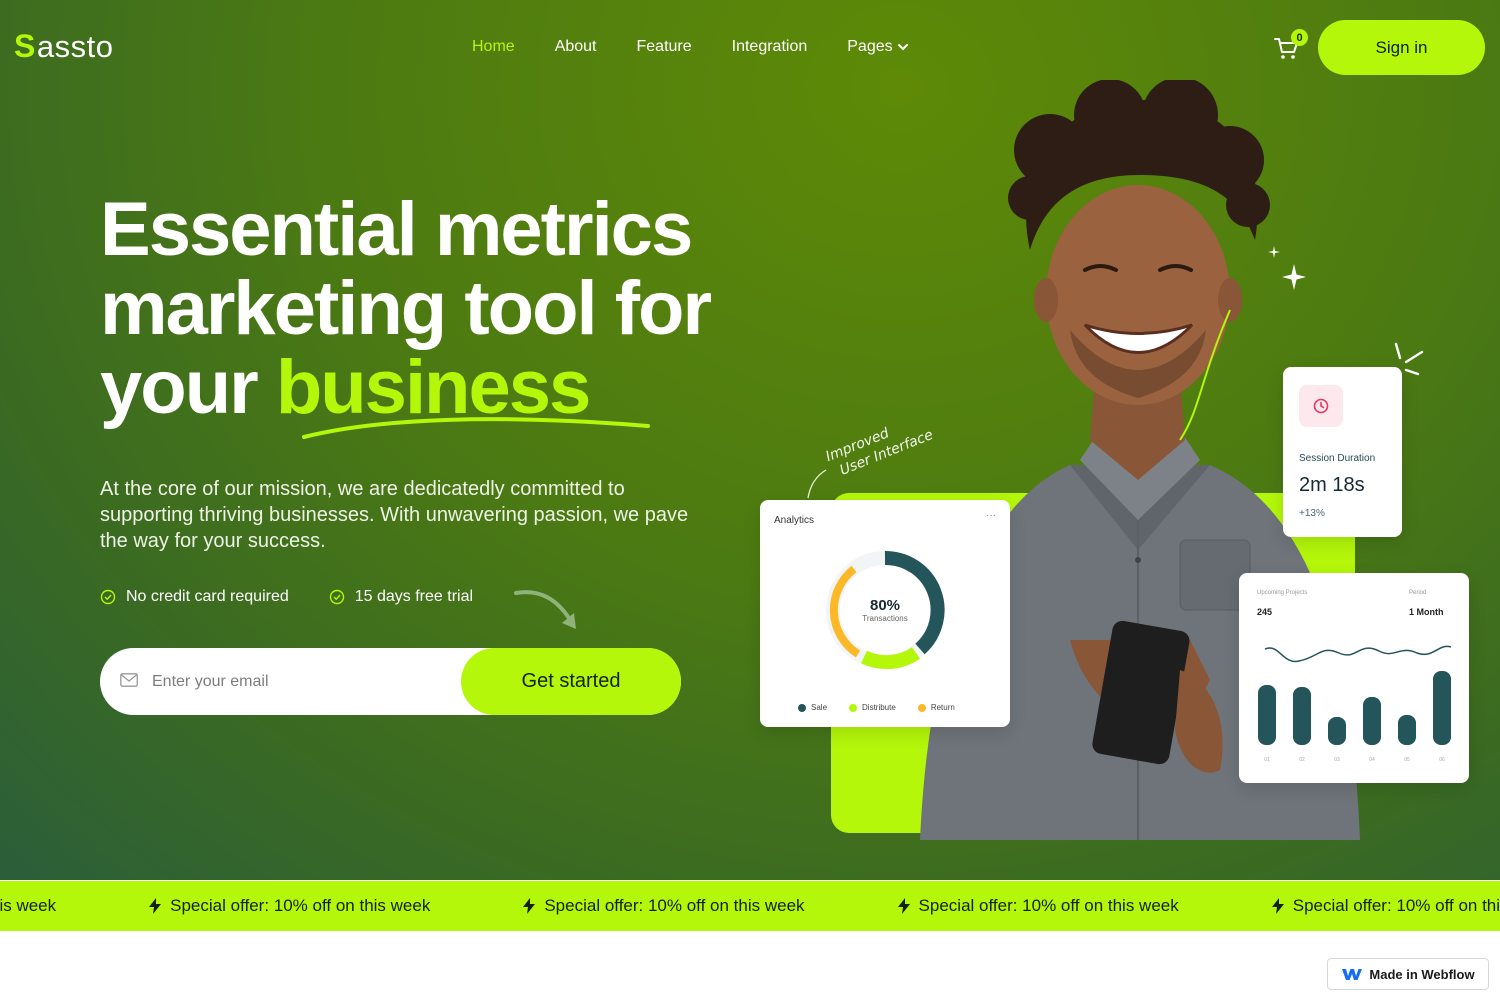  I want to click on legend-label: Sale, so click(819, 707).